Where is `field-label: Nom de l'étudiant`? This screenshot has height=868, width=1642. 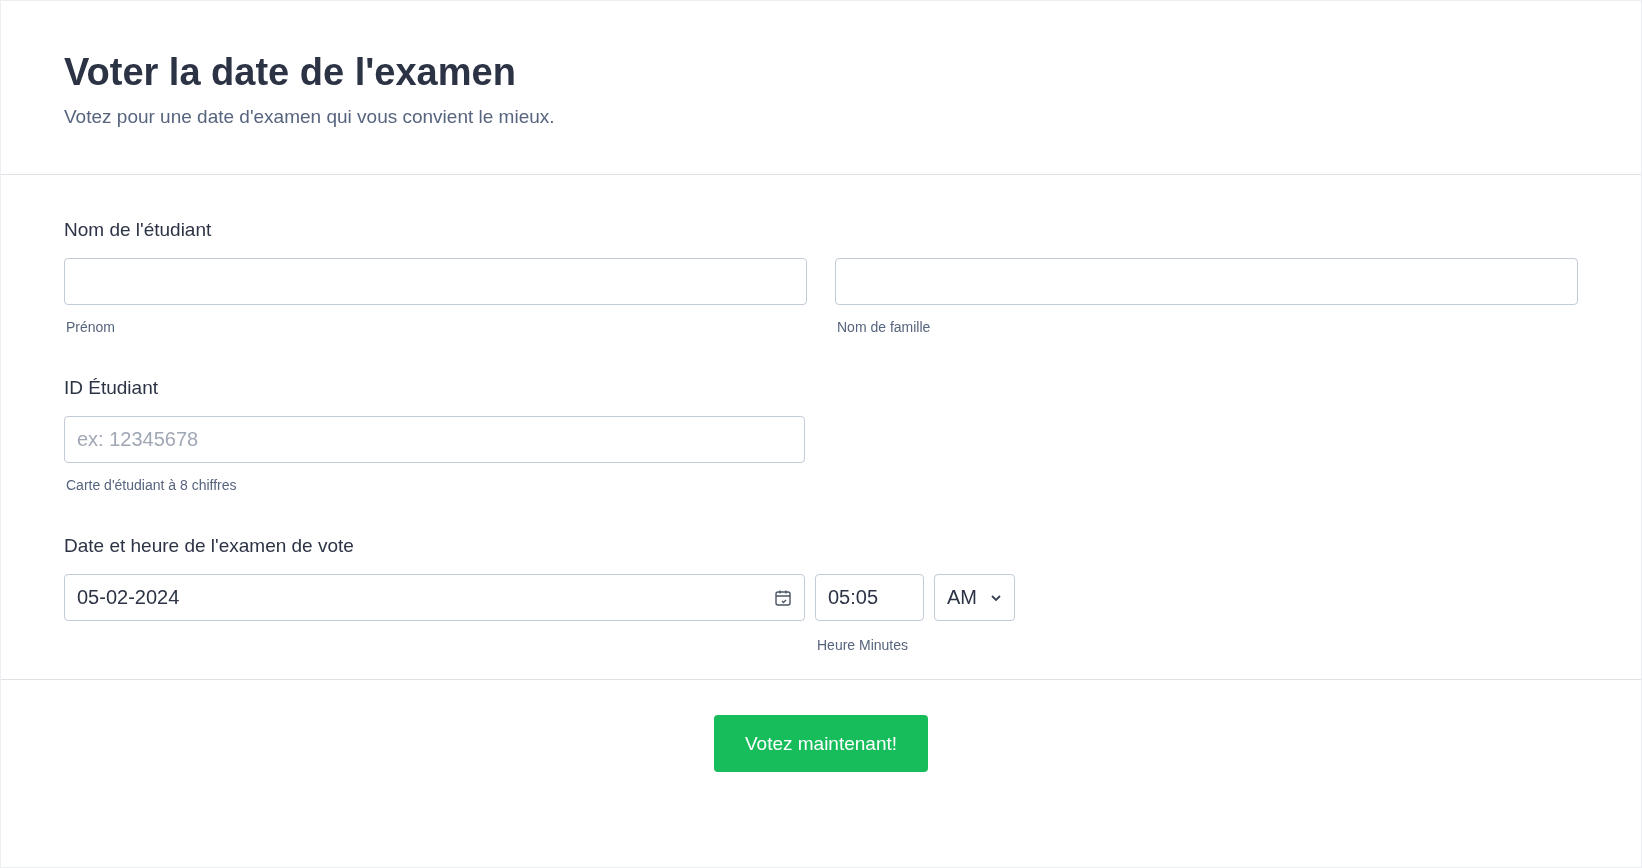
field-label: Nom de l'étudiant is located at coordinates (138, 230).